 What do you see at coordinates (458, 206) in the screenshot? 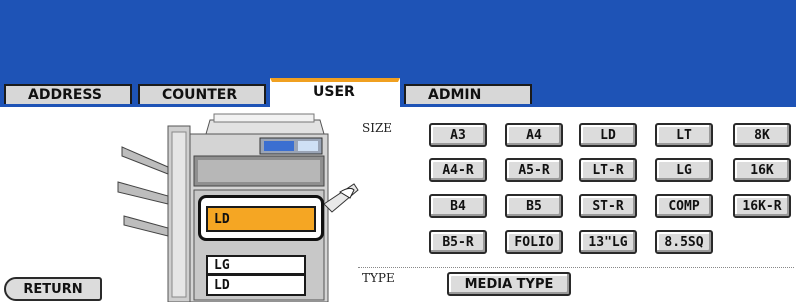
I see `size-b4-button: B4` at bounding box center [458, 206].